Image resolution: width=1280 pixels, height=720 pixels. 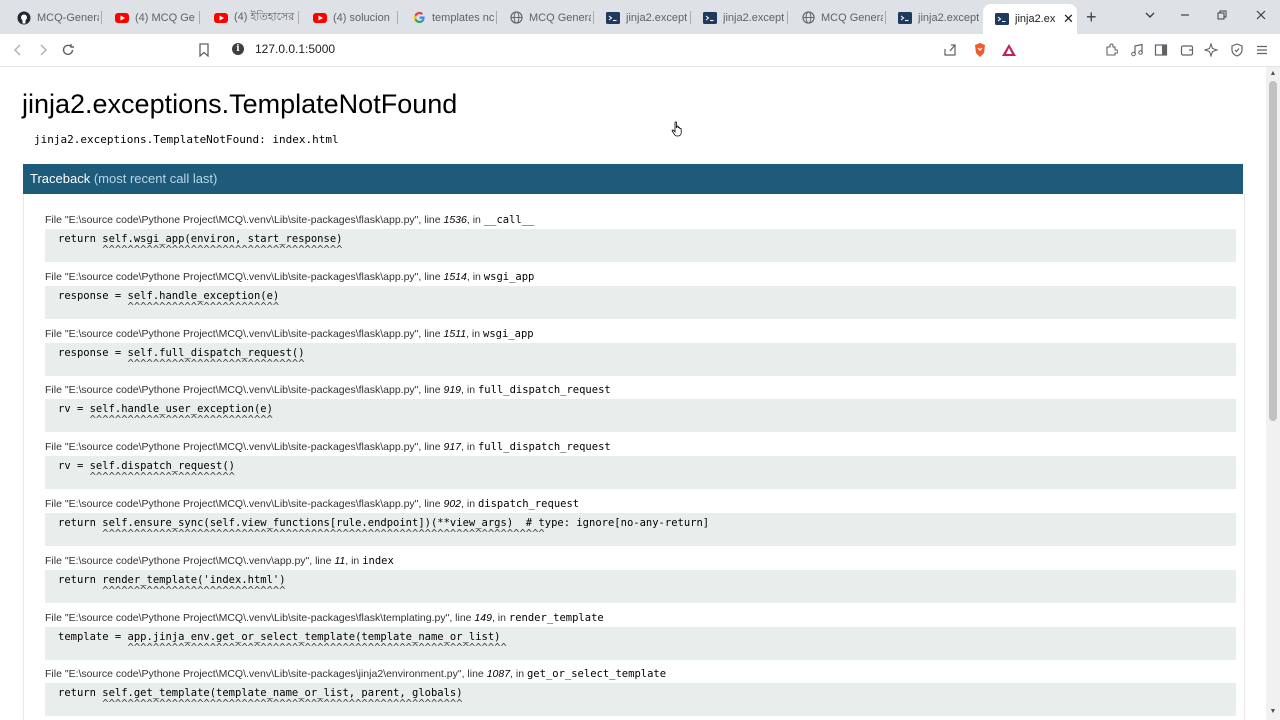 What do you see at coordinates (68, 17) in the screenshot?
I see `tab-title: MCQ-Genera` at bounding box center [68, 17].